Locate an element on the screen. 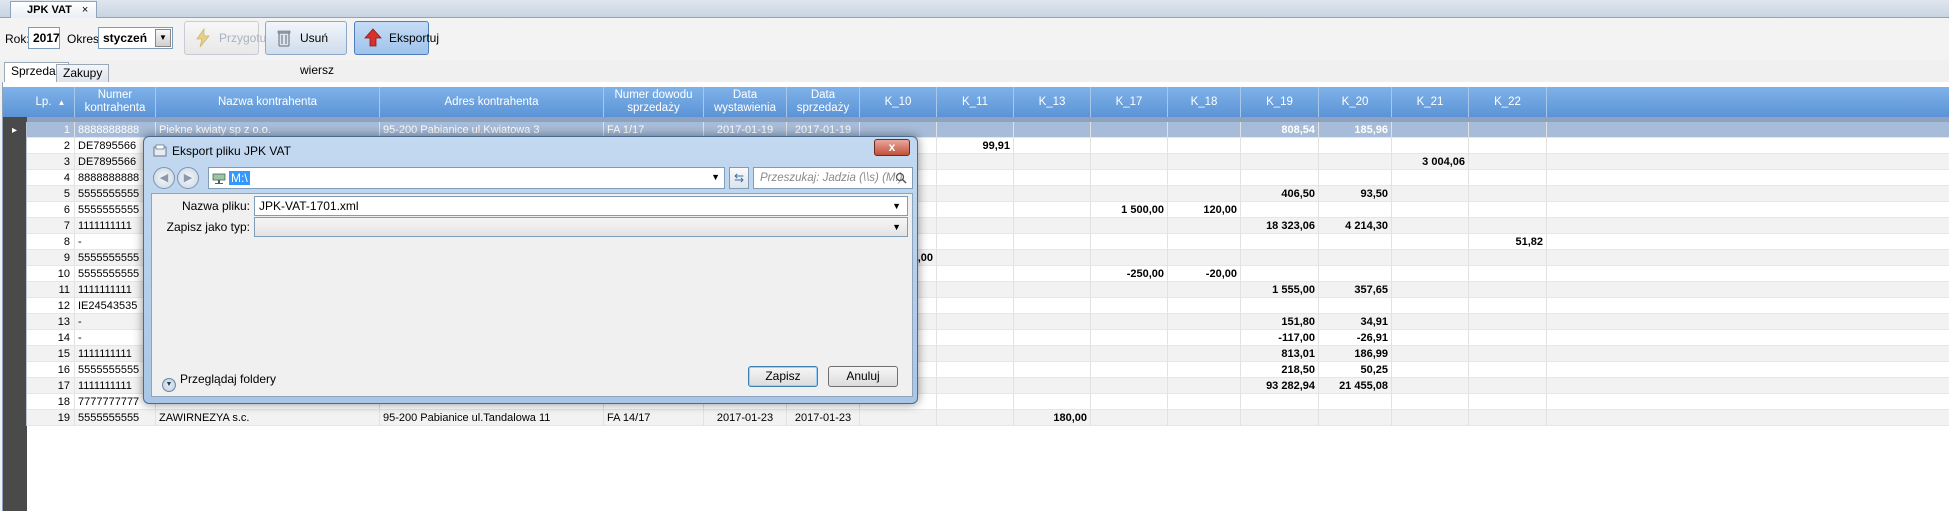  cell-k17: 1 500,00 is located at coordinates (1129, 210).